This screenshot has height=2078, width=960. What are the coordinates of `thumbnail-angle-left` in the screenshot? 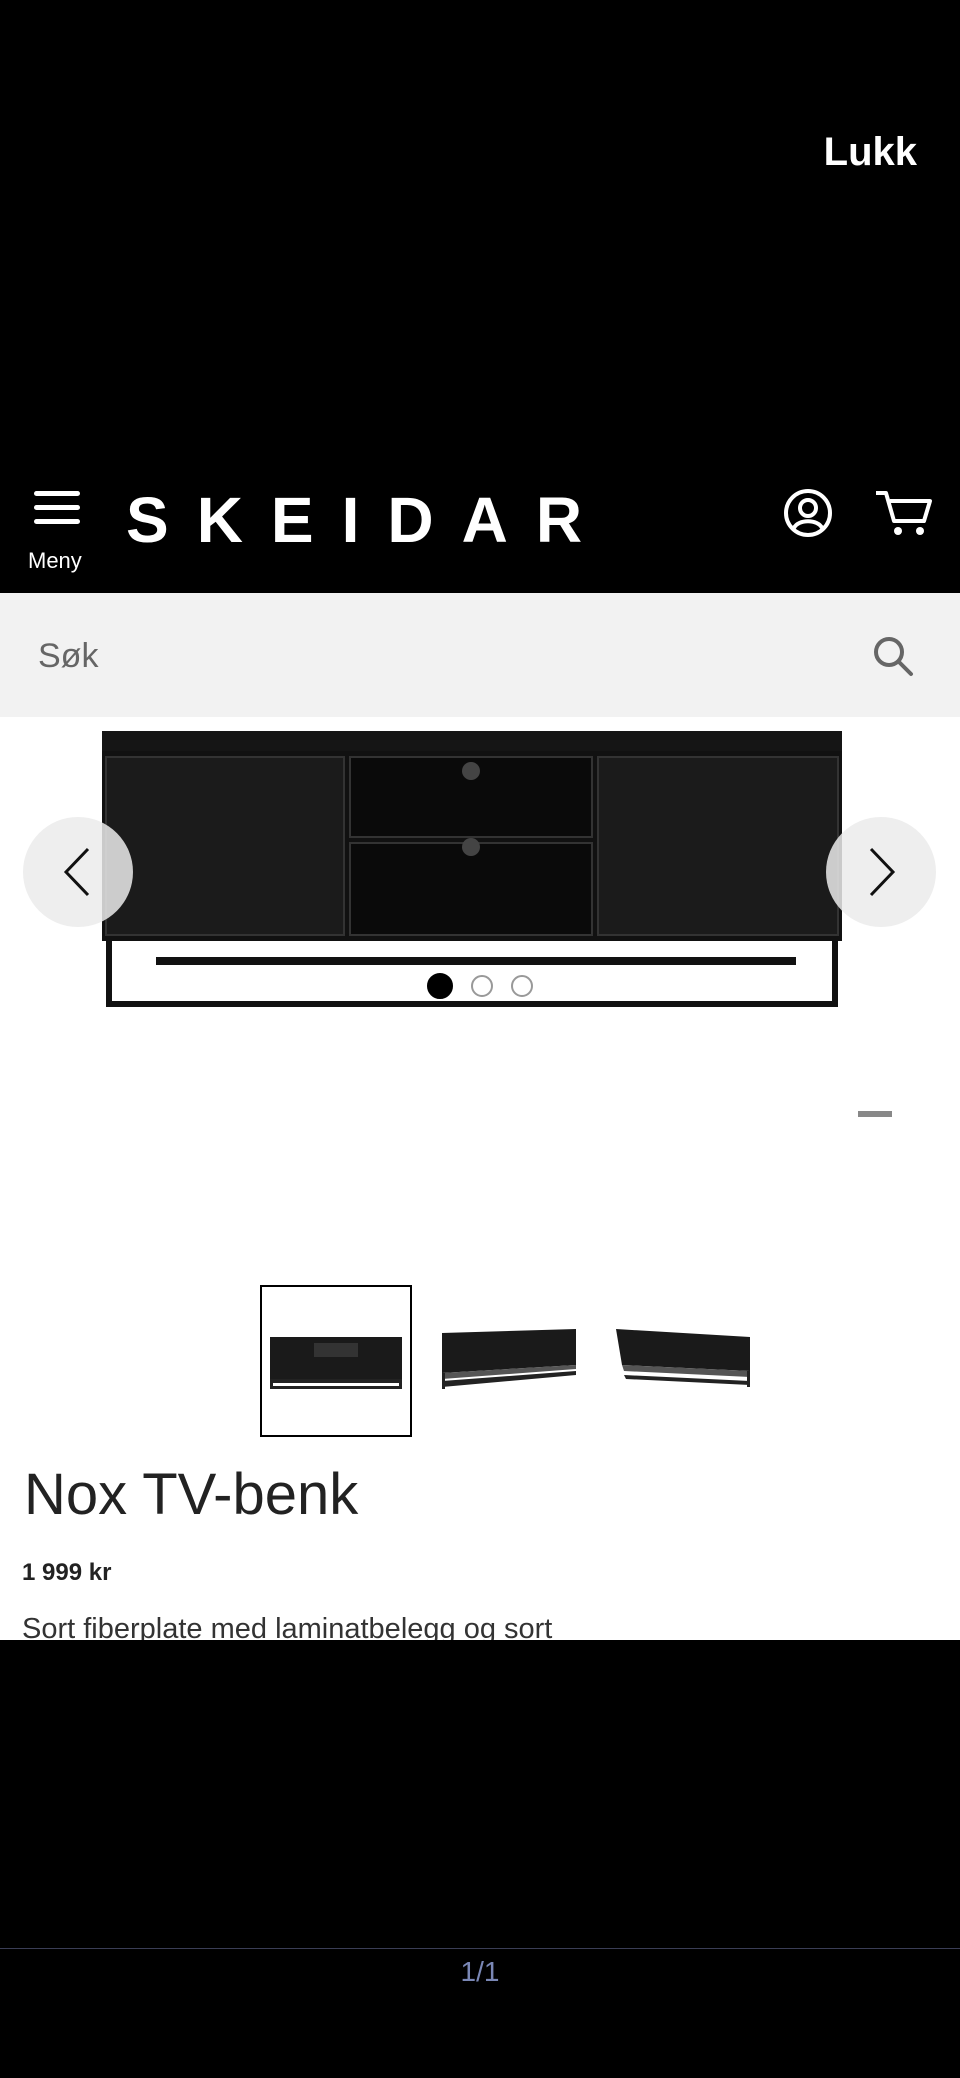 It's located at (509, 1360).